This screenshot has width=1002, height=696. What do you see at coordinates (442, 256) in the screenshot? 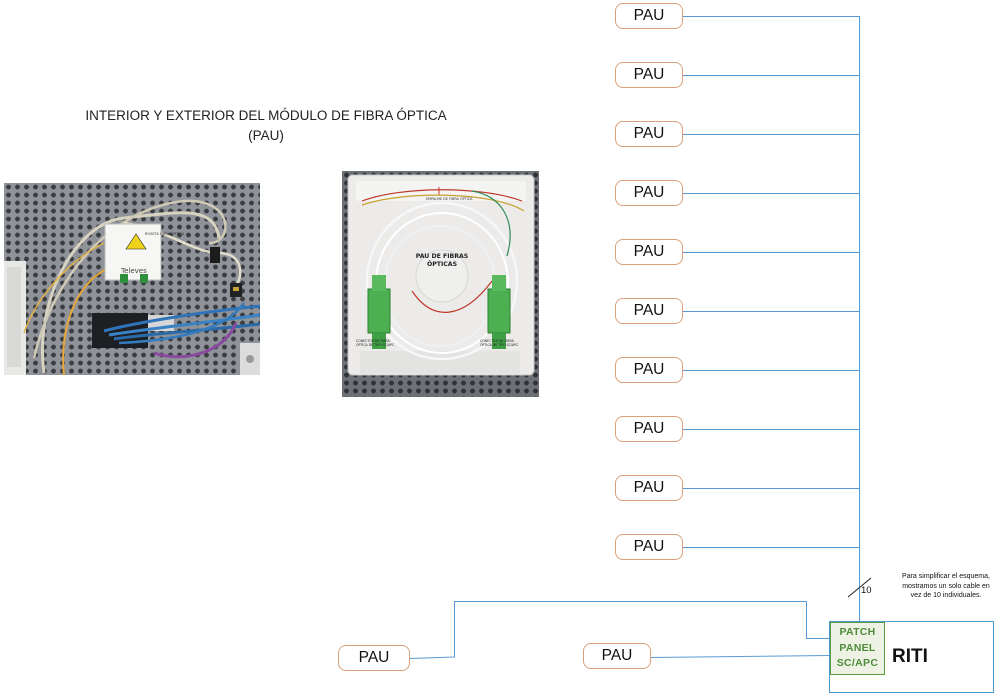
I see `interior-center-label-1: PAU DE FIBRAS` at bounding box center [442, 256].